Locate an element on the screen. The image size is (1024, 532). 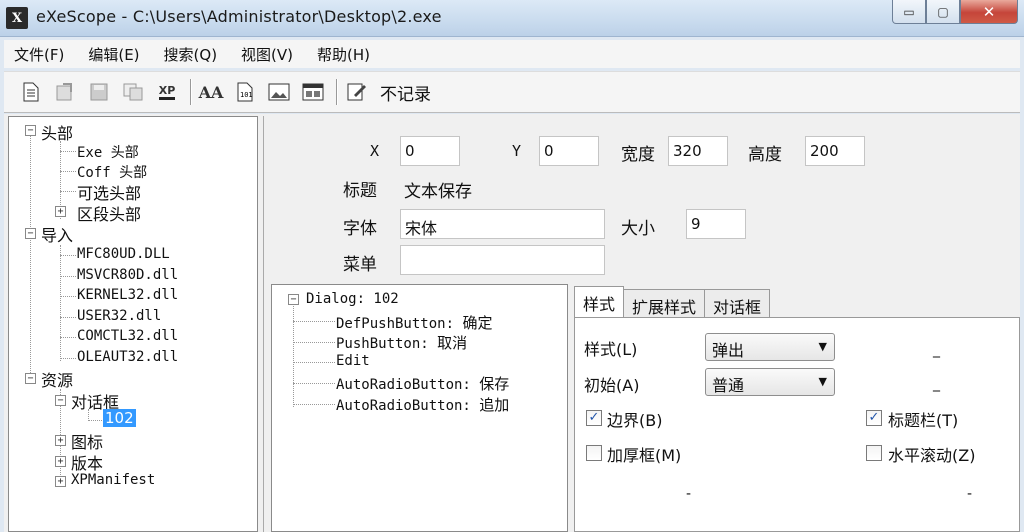
tree-dll: COMCTL32.dll is located at coordinates (127, 336).